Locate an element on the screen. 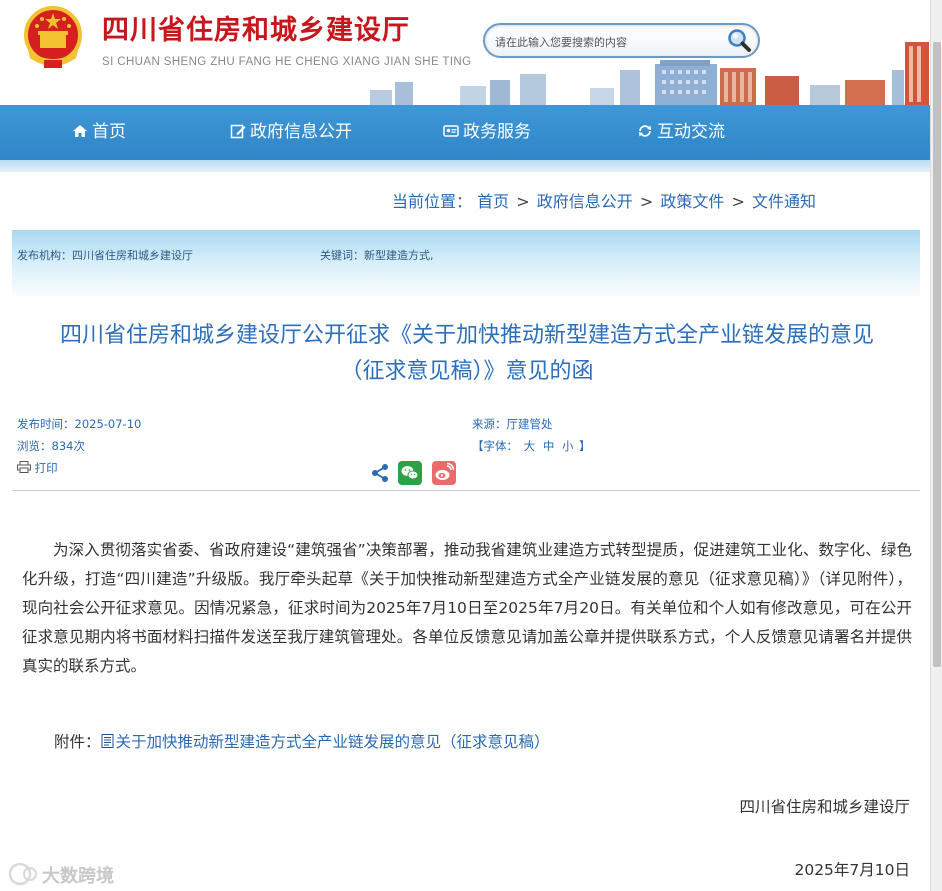  search-icon is located at coordinates (739, 41).